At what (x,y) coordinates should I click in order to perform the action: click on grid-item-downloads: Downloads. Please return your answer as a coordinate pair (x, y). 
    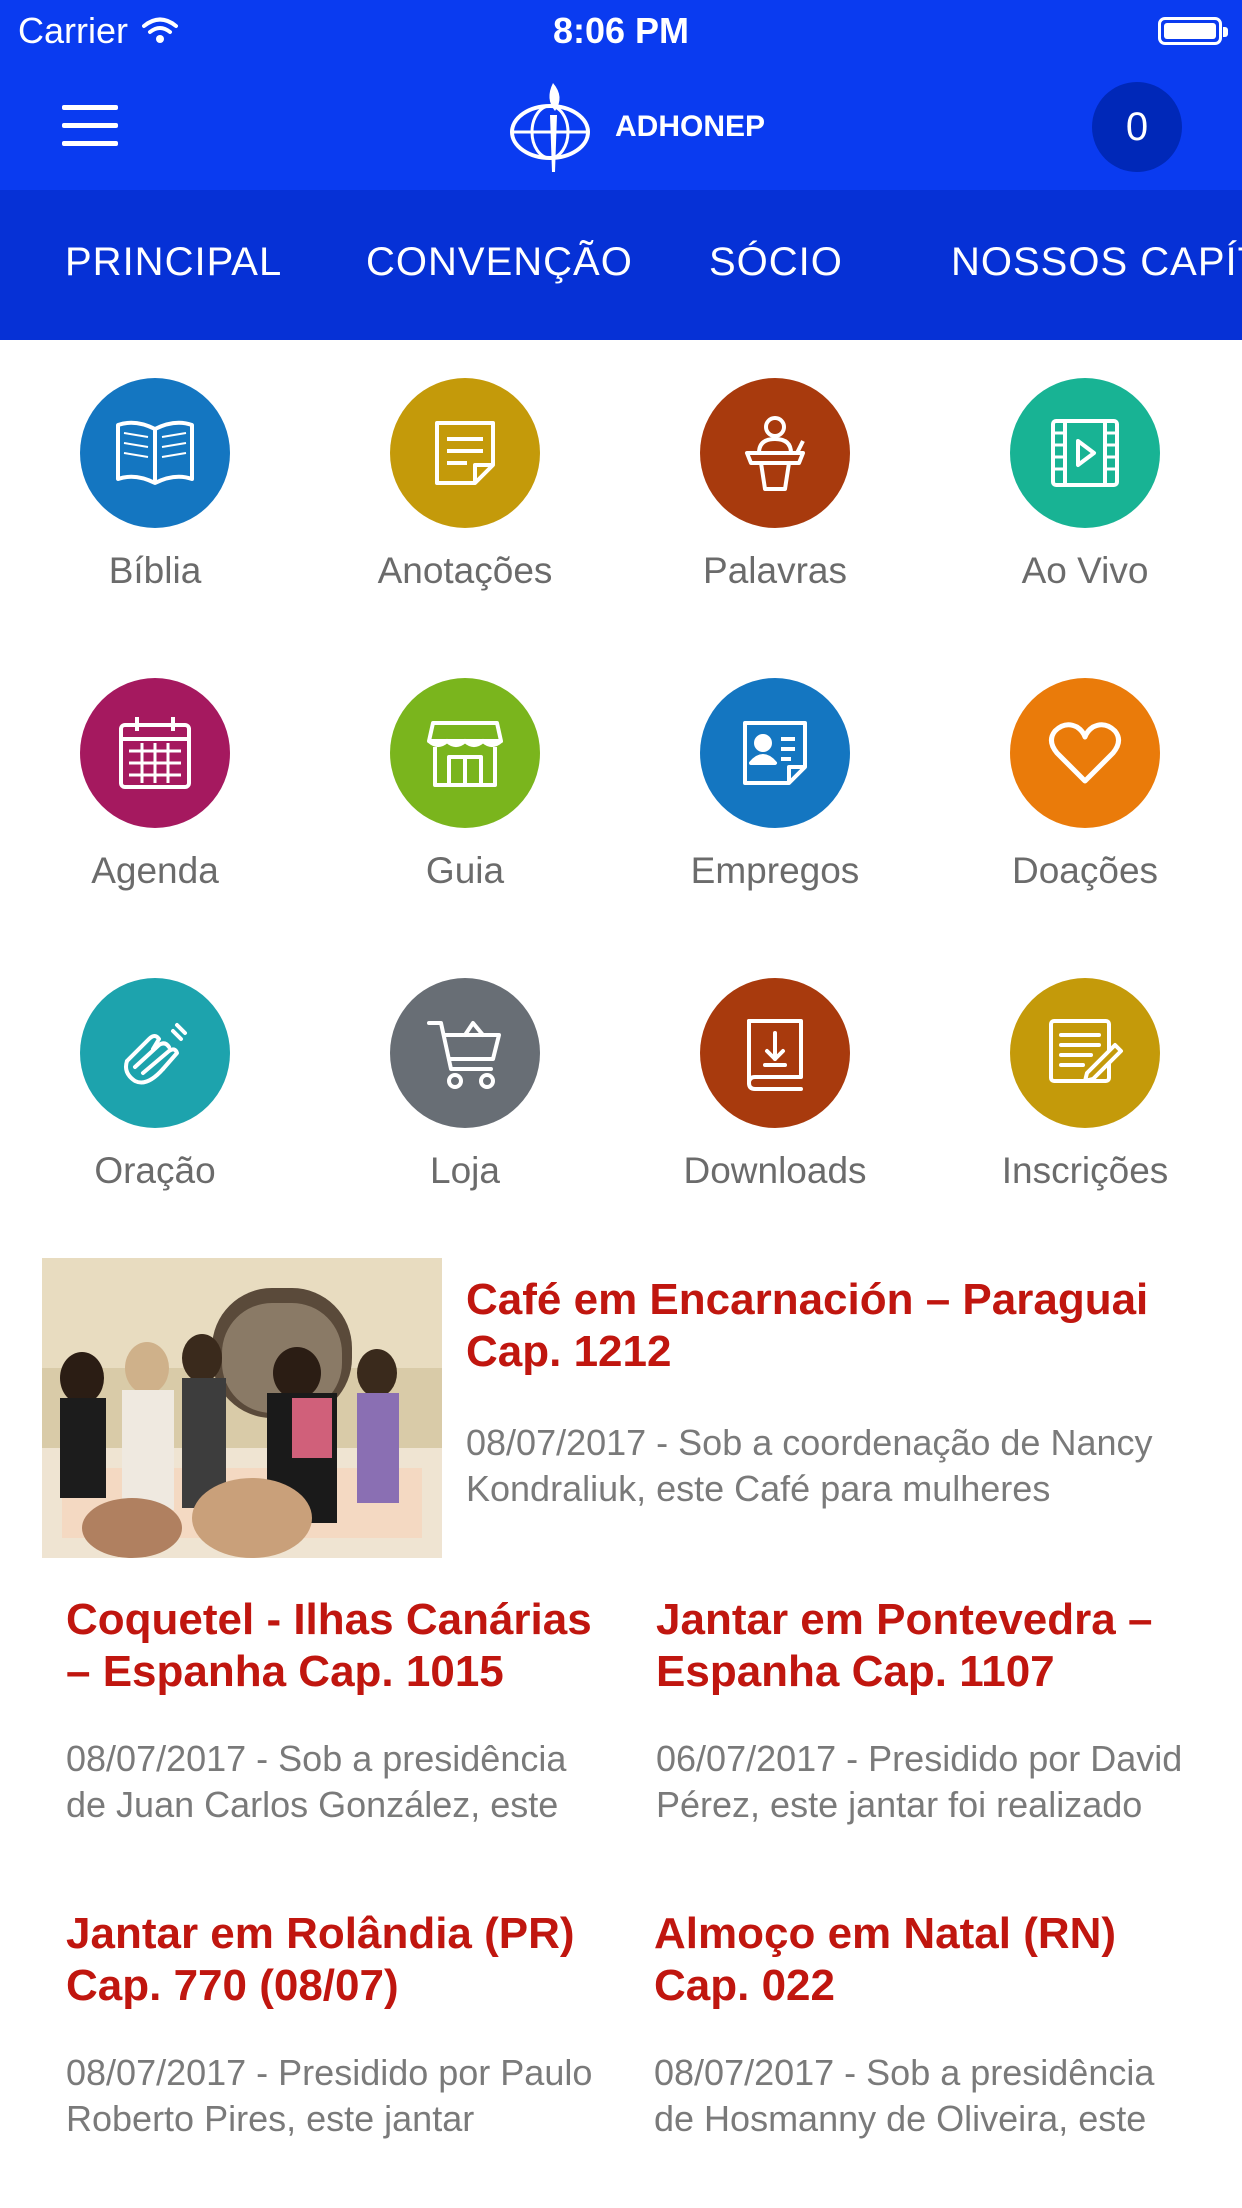
    Looking at the image, I should click on (775, 1070).